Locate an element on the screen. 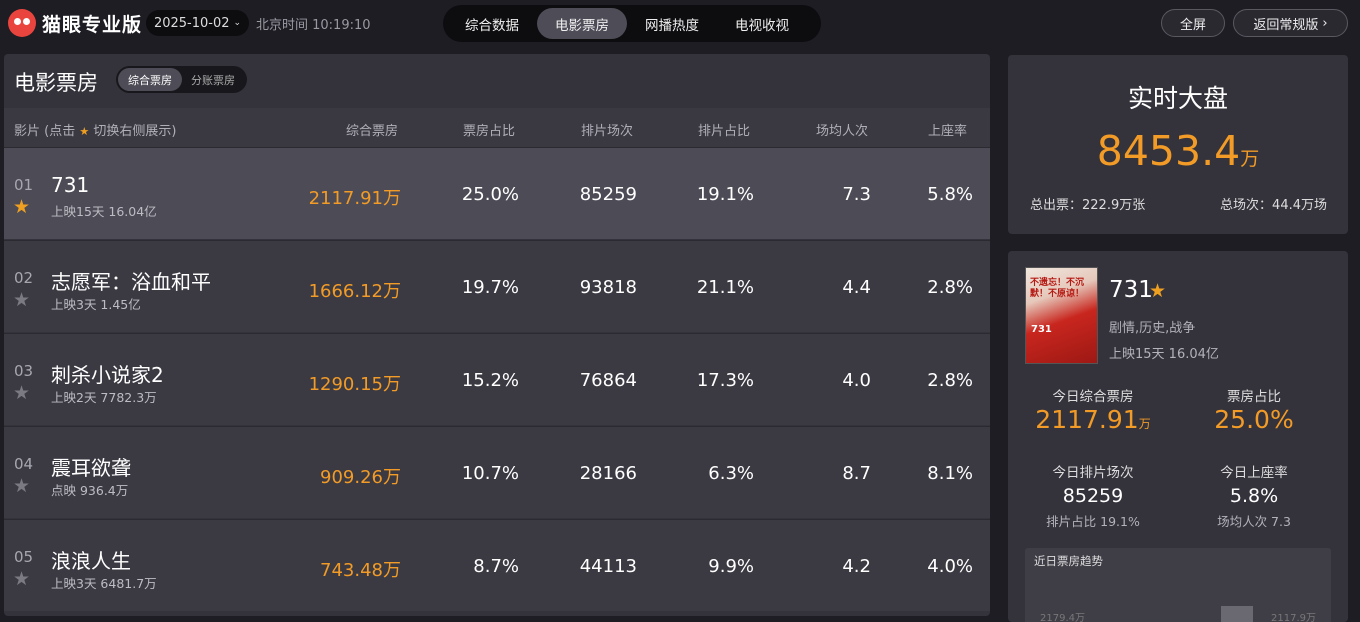 Image resolution: width=1360 pixels, height=622 pixels. row-sub: 上映2天 7782.3万 is located at coordinates (104, 397).